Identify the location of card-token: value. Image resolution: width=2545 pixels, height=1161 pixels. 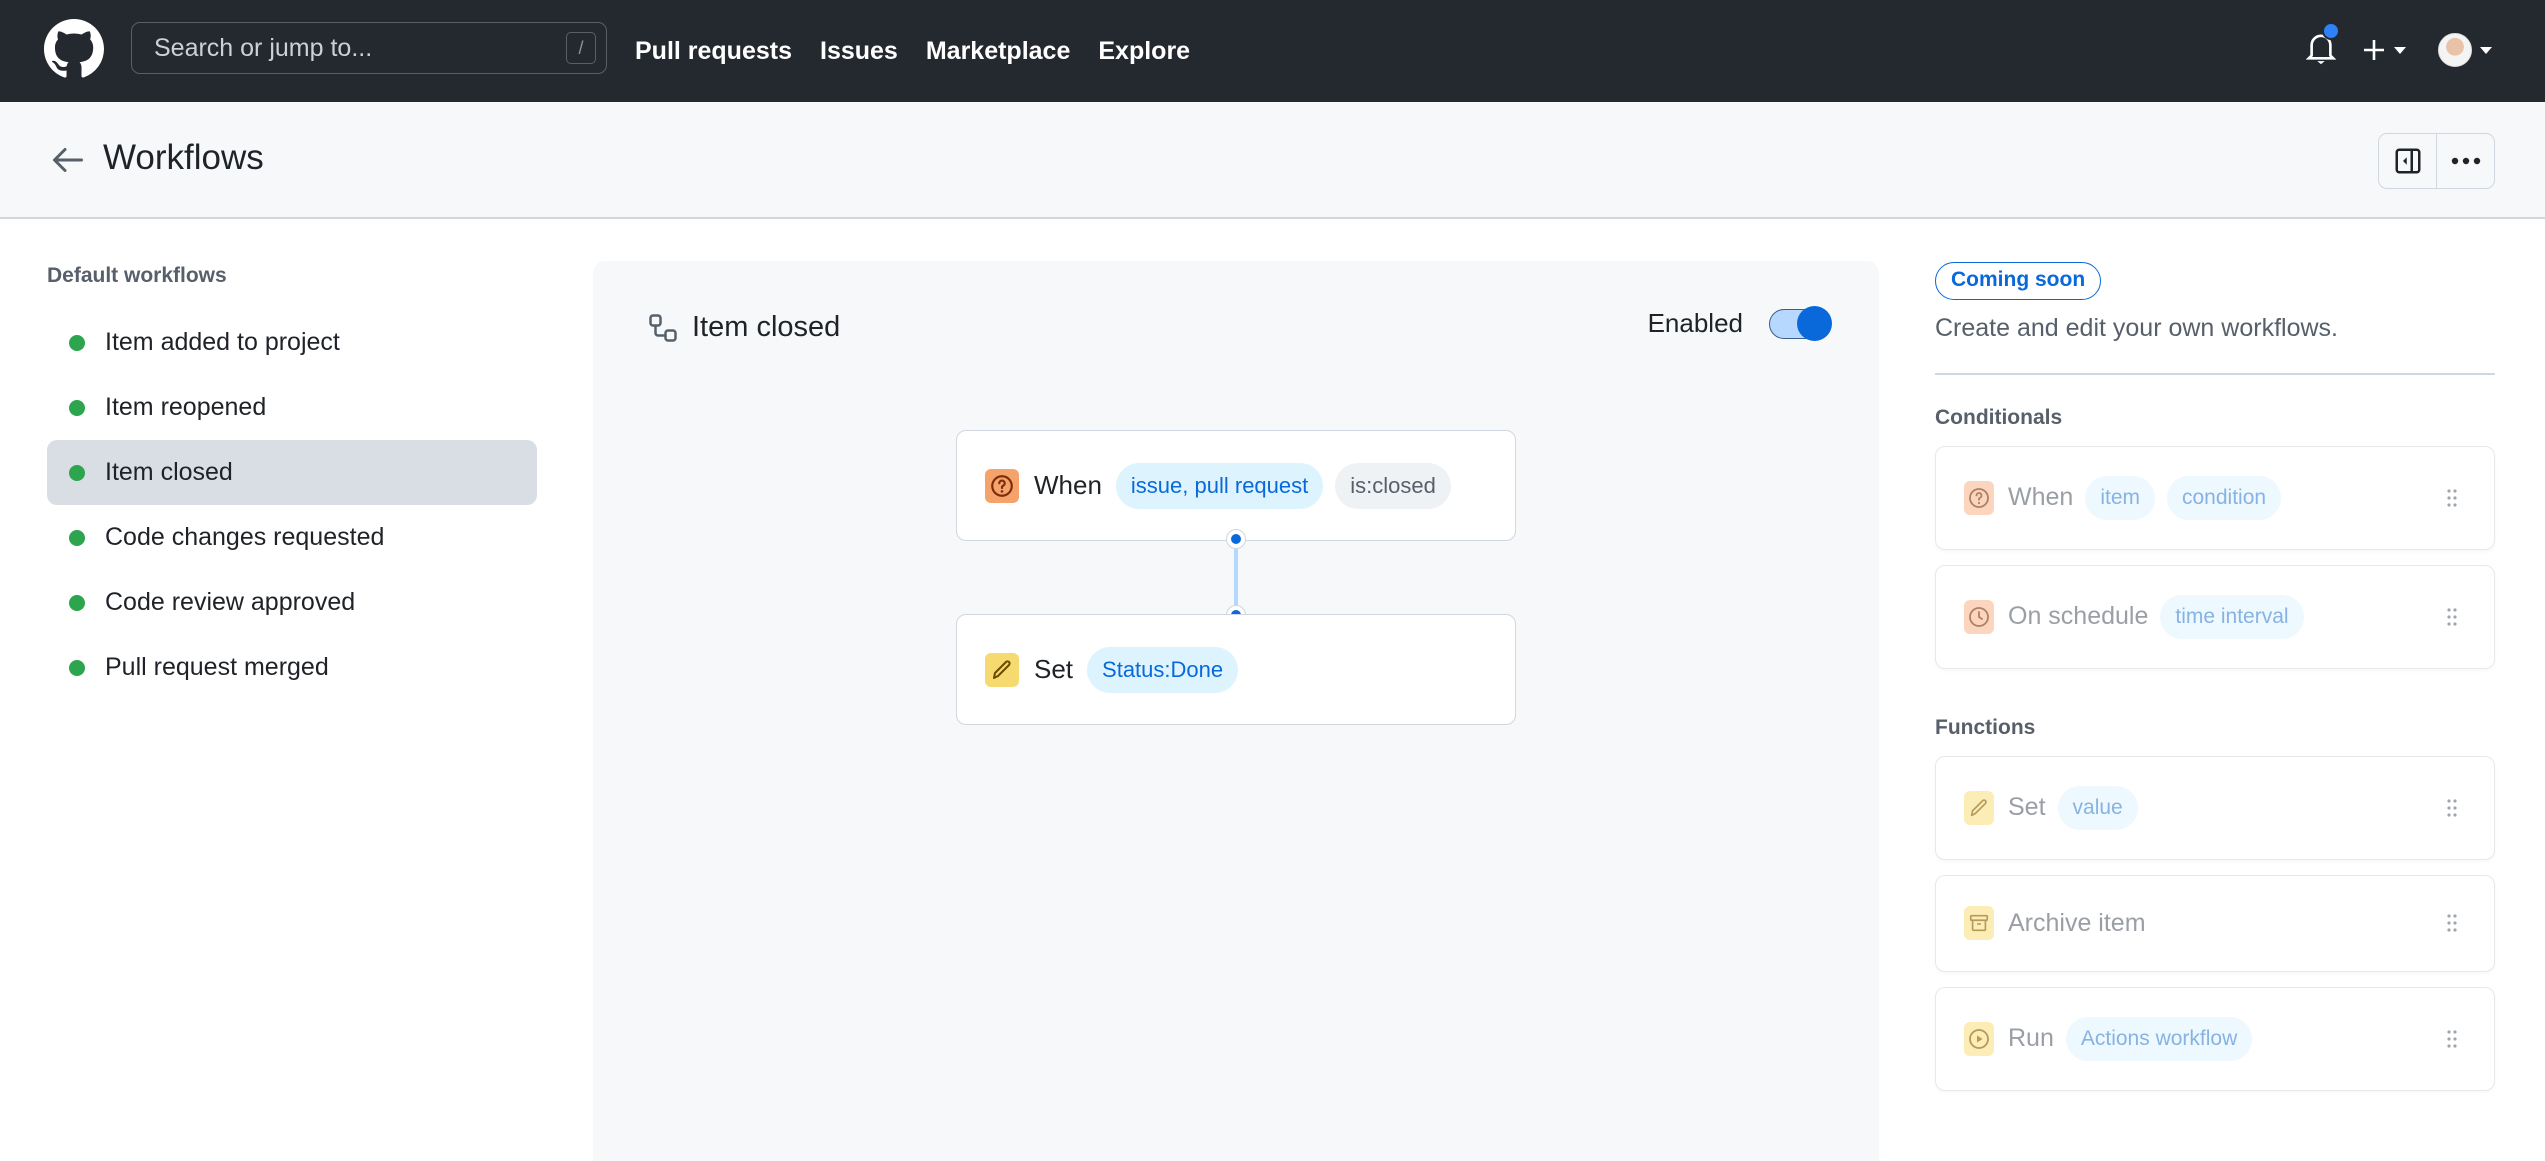
(2097, 807).